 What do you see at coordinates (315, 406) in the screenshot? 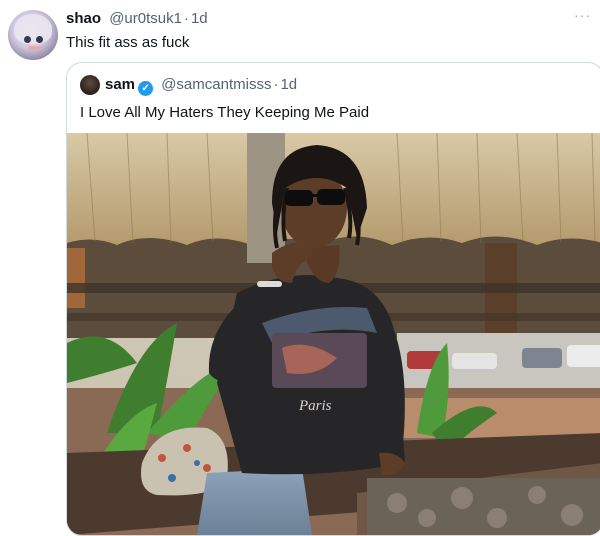
I see `hoodie-print-text: Paris` at bounding box center [315, 406].